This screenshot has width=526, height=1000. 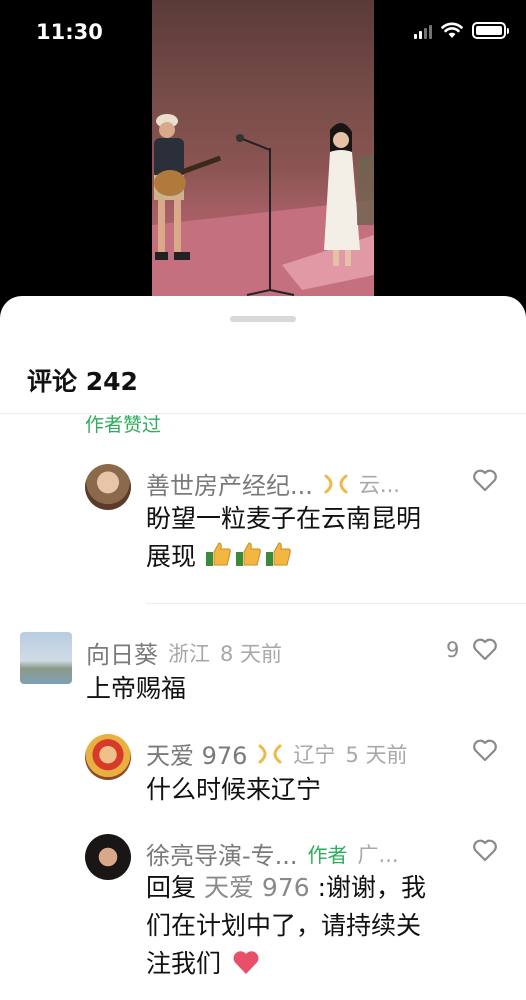 What do you see at coordinates (82, 380) in the screenshot?
I see `comments-header: 评论 242` at bounding box center [82, 380].